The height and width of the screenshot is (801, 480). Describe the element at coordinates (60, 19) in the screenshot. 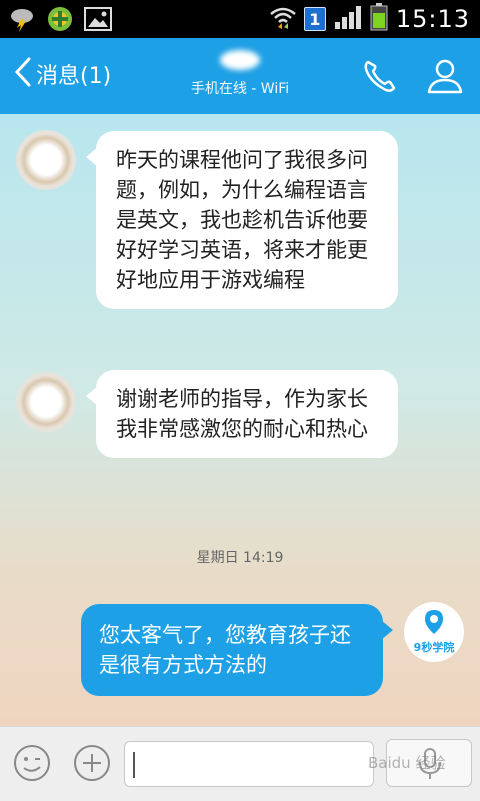

I see `app-clover-icon` at that location.